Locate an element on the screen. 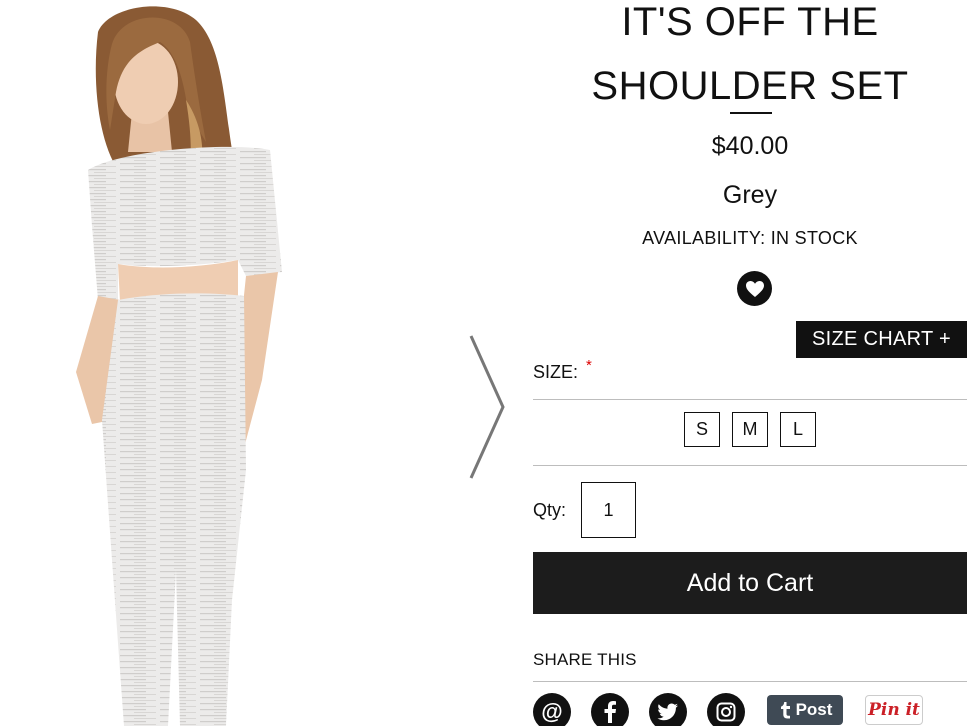 This screenshot has width=980, height=726. instagram-share-button is located at coordinates (726, 709).